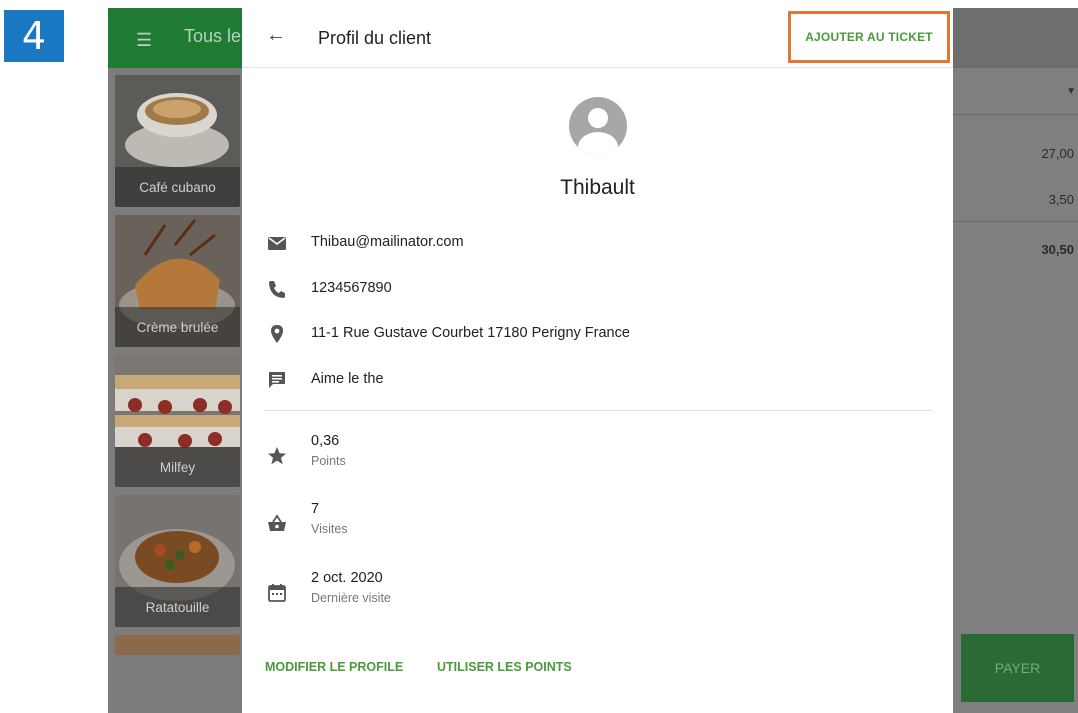 This screenshot has height=713, width=1078. Describe the element at coordinates (347, 578) in the screenshot. I see `last-visit-value: 2 oct. 2020` at that location.